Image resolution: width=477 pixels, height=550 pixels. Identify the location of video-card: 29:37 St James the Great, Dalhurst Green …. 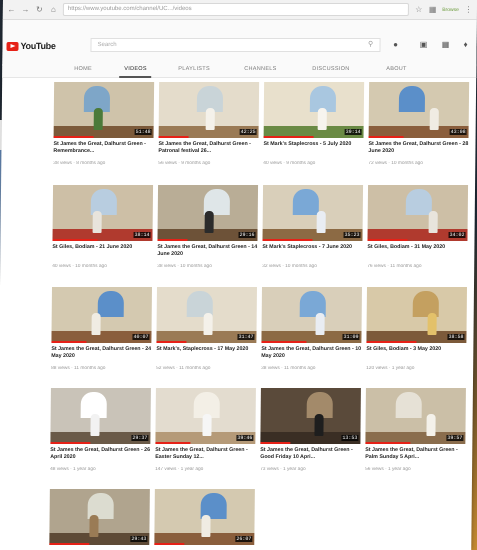
(100, 433).